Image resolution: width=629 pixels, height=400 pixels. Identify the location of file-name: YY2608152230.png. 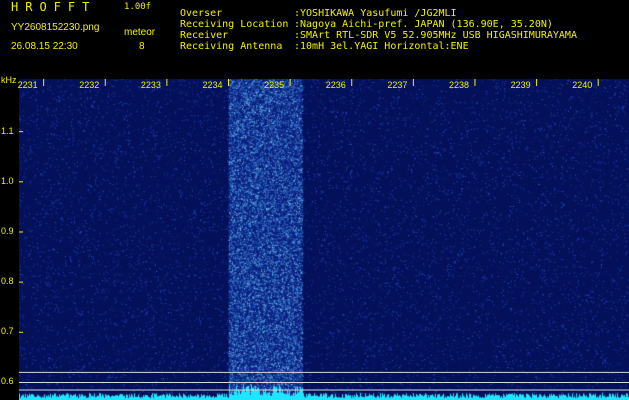
(55, 27).